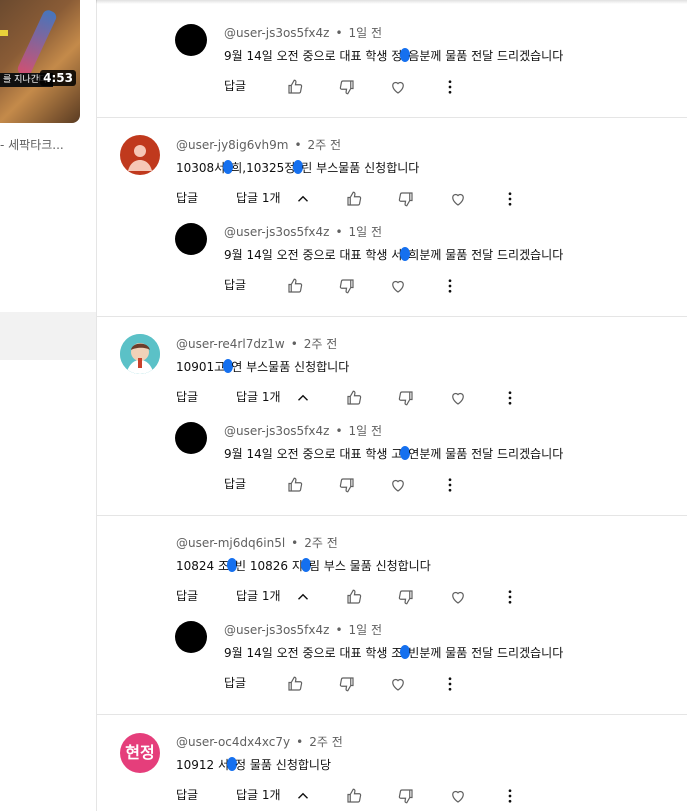  Describe the element at coordinates (391, 2) in the screenshot. I see `header-shadow` at that location.